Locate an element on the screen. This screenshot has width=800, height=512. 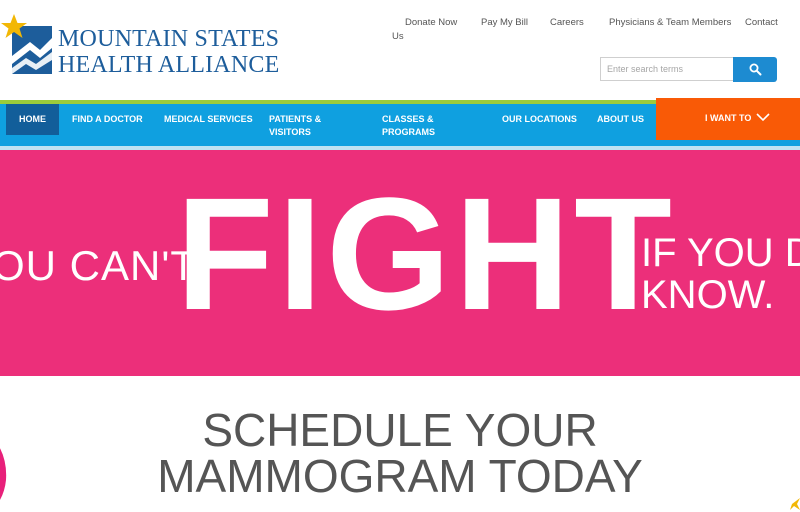
contact-link: Contact is located at coordinates (761, 23).